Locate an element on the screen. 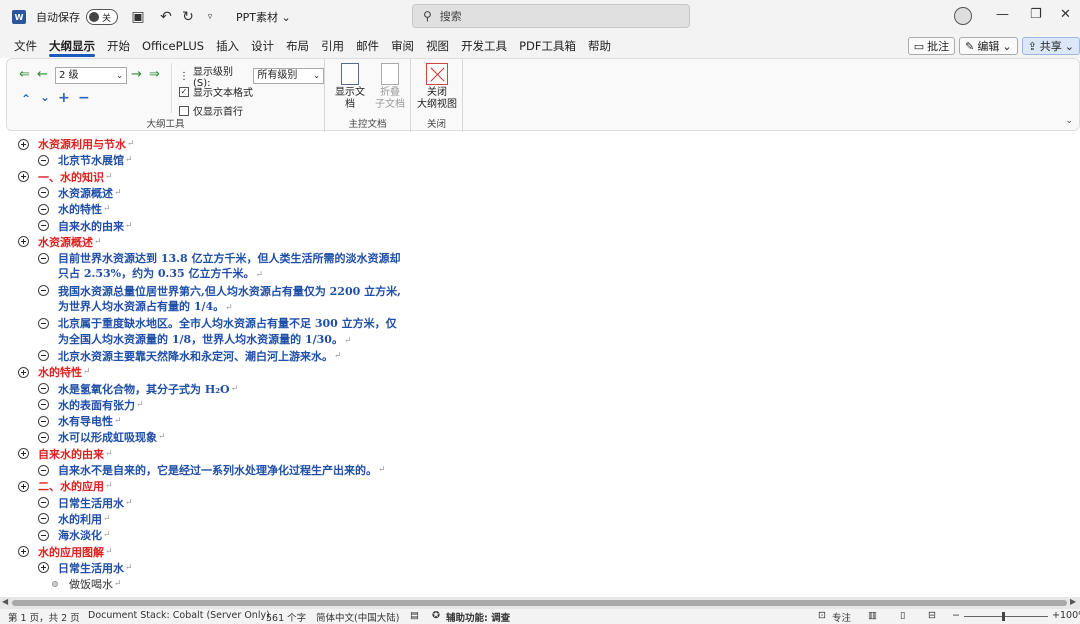 The image size is (1080, 624). first-line-checkbox is located at coordinates (184, 110).